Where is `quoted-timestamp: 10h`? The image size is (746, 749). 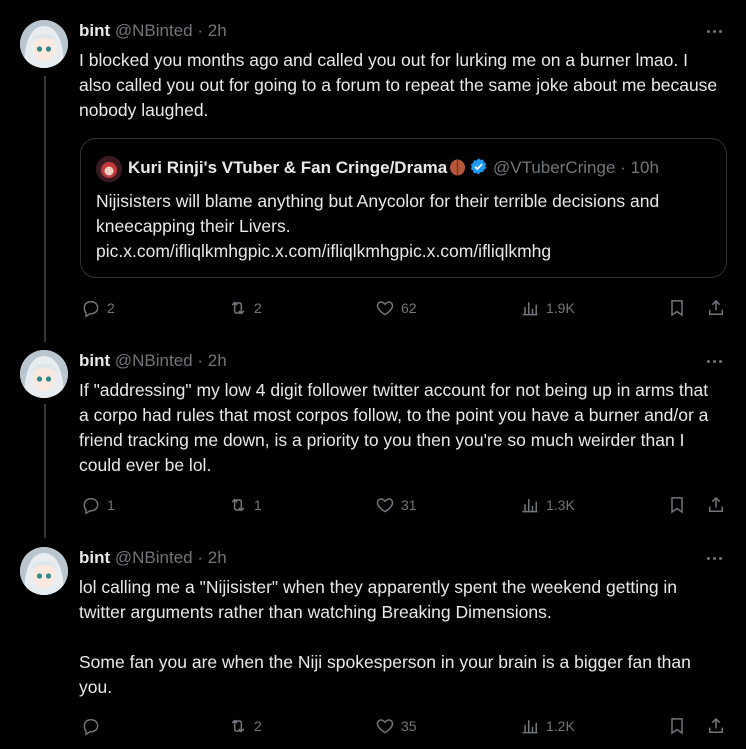
quoted-timestamp: 10h is located at coordinates (644, 167).